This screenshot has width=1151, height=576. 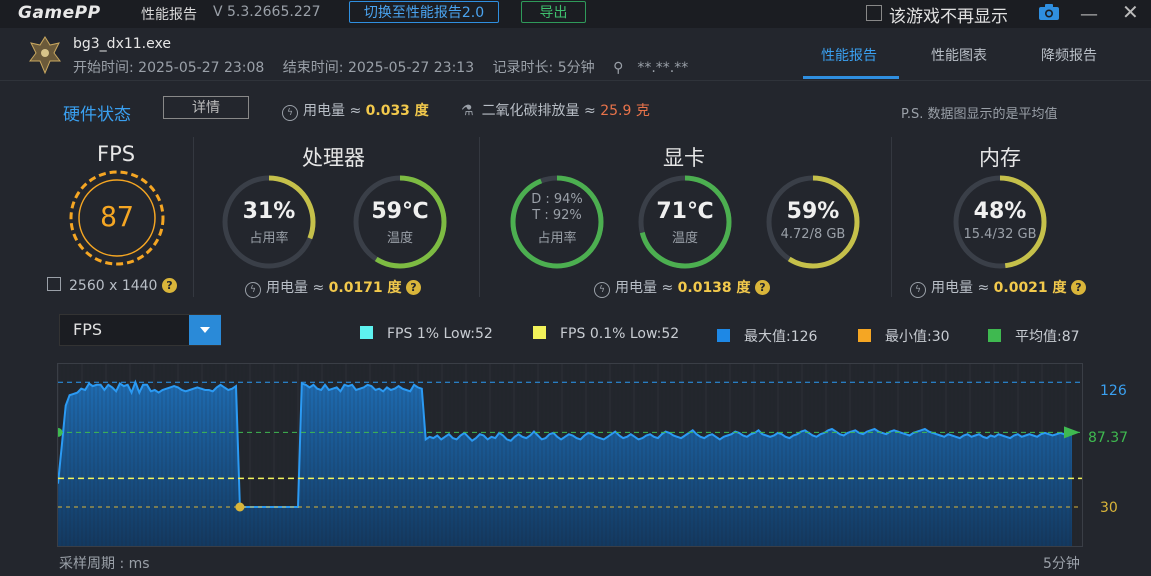 I want to click on legend-avg: 平均值:87, so click(x=1034, y=336).